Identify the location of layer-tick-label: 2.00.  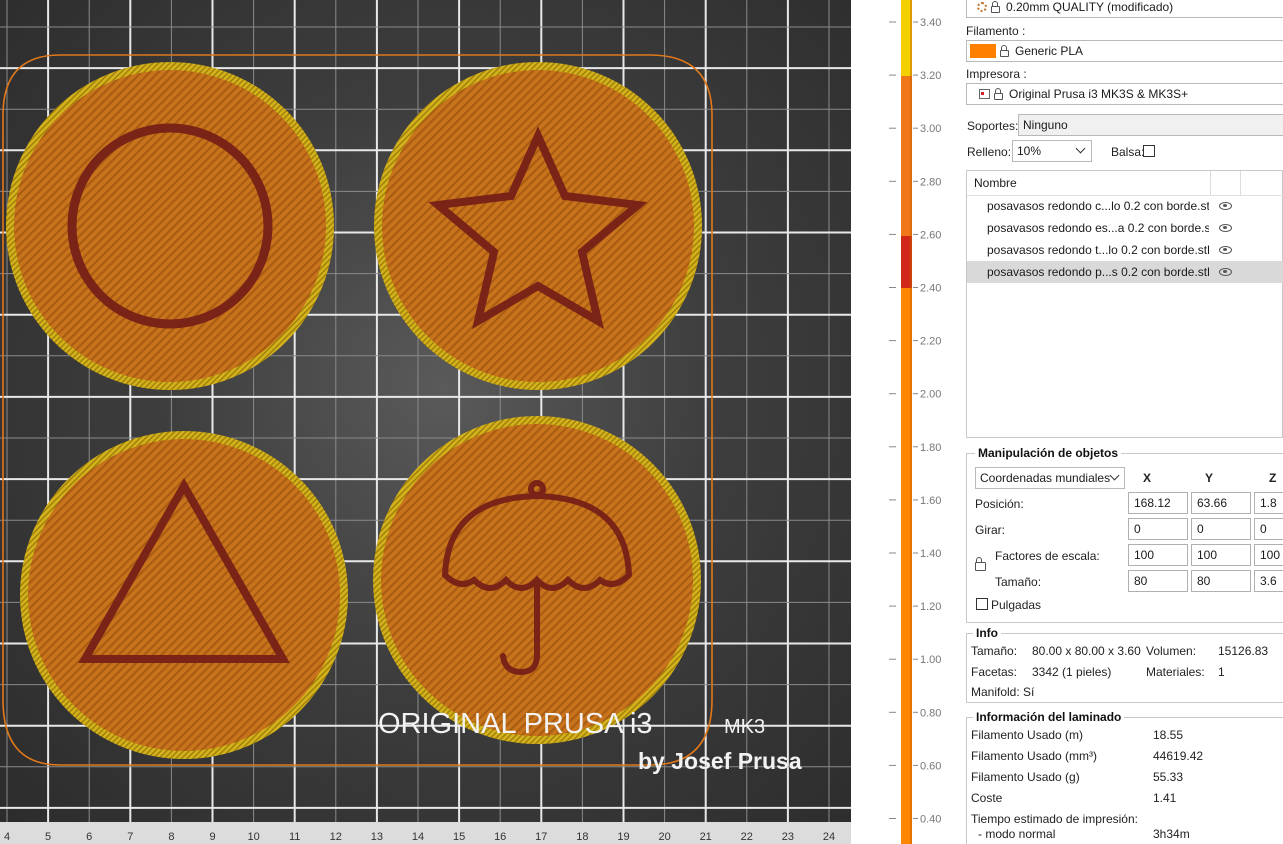
(930, 395).